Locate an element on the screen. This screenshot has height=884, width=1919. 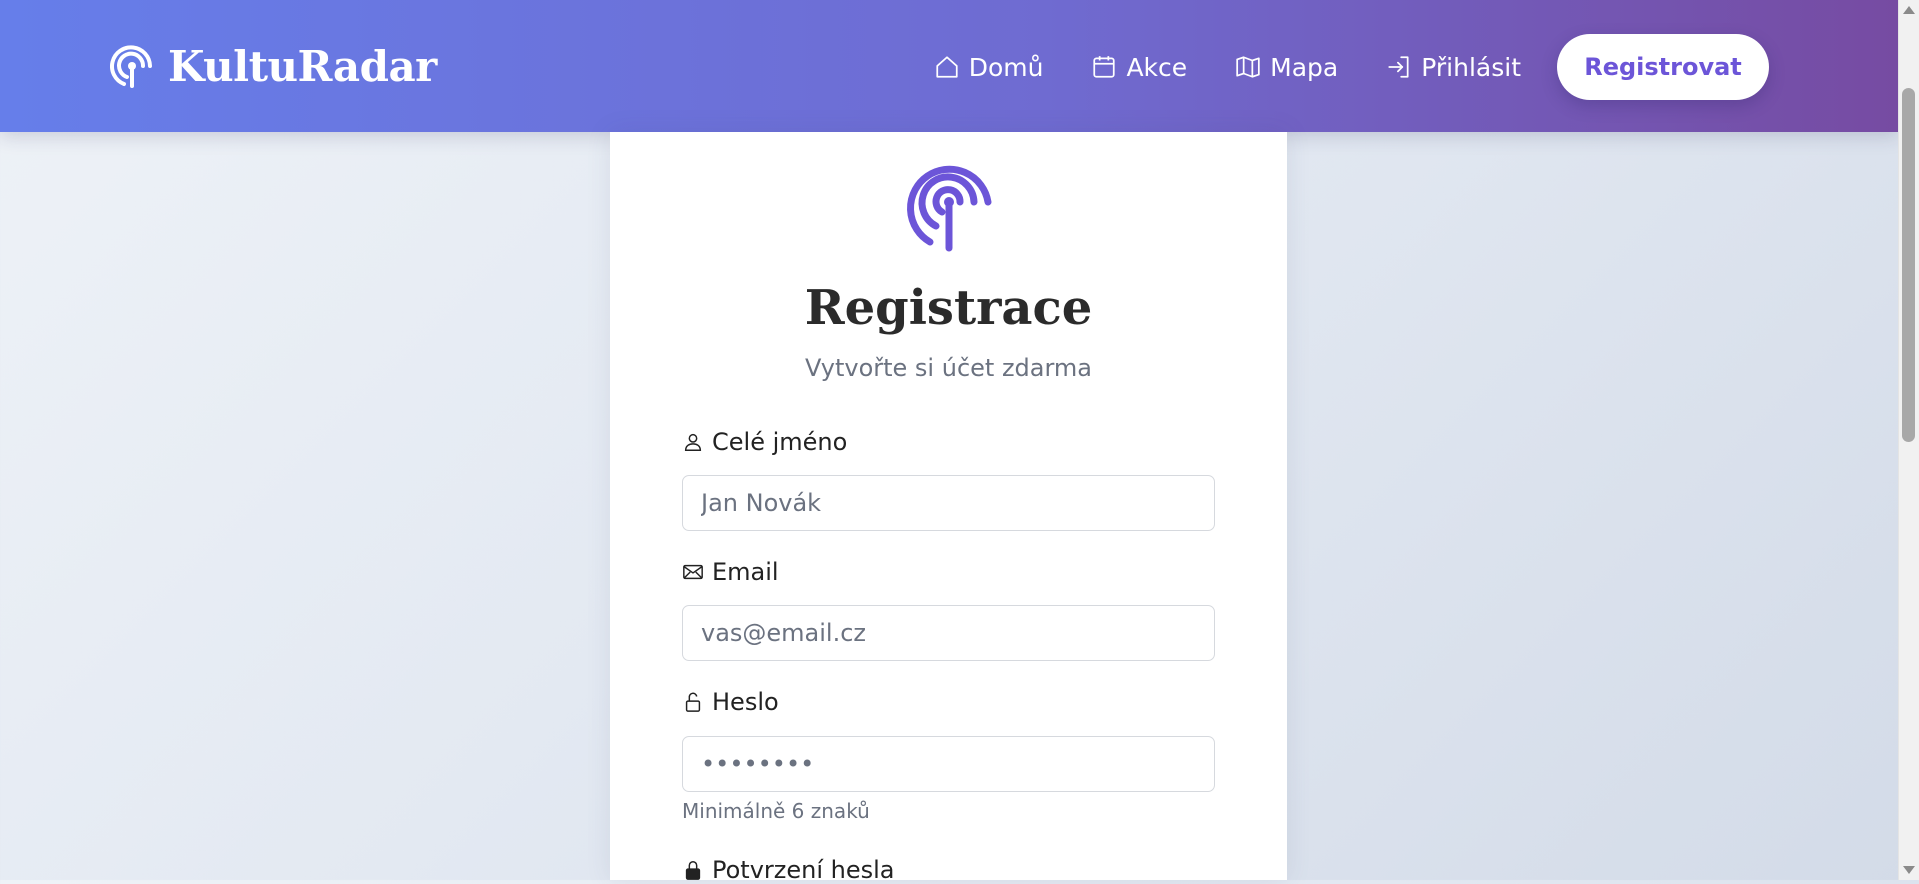
home-icon is located at coordinates (947, 67).